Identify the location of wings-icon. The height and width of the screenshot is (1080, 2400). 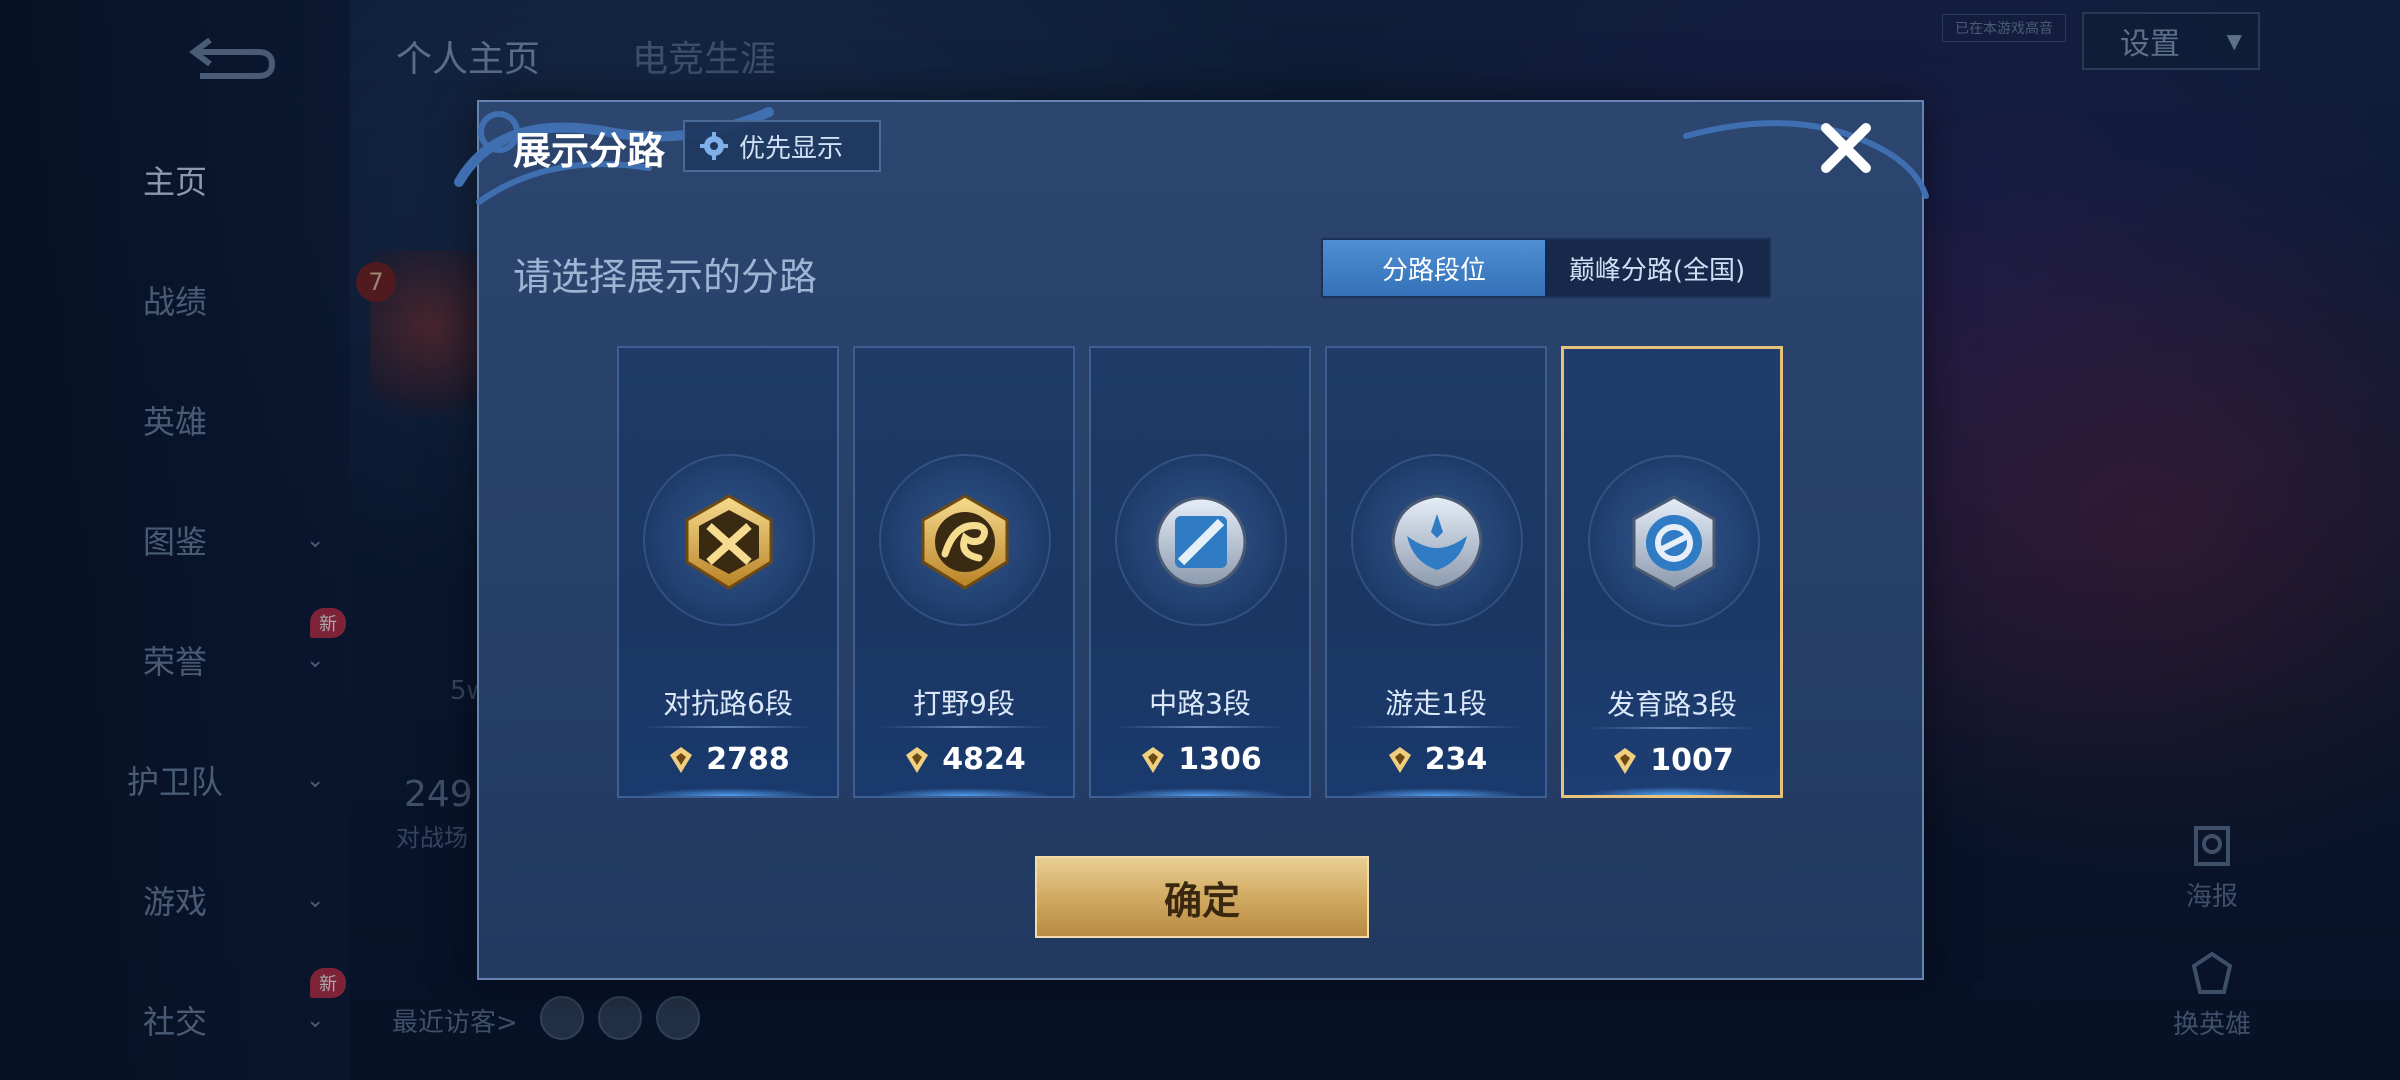
(1437, 542).